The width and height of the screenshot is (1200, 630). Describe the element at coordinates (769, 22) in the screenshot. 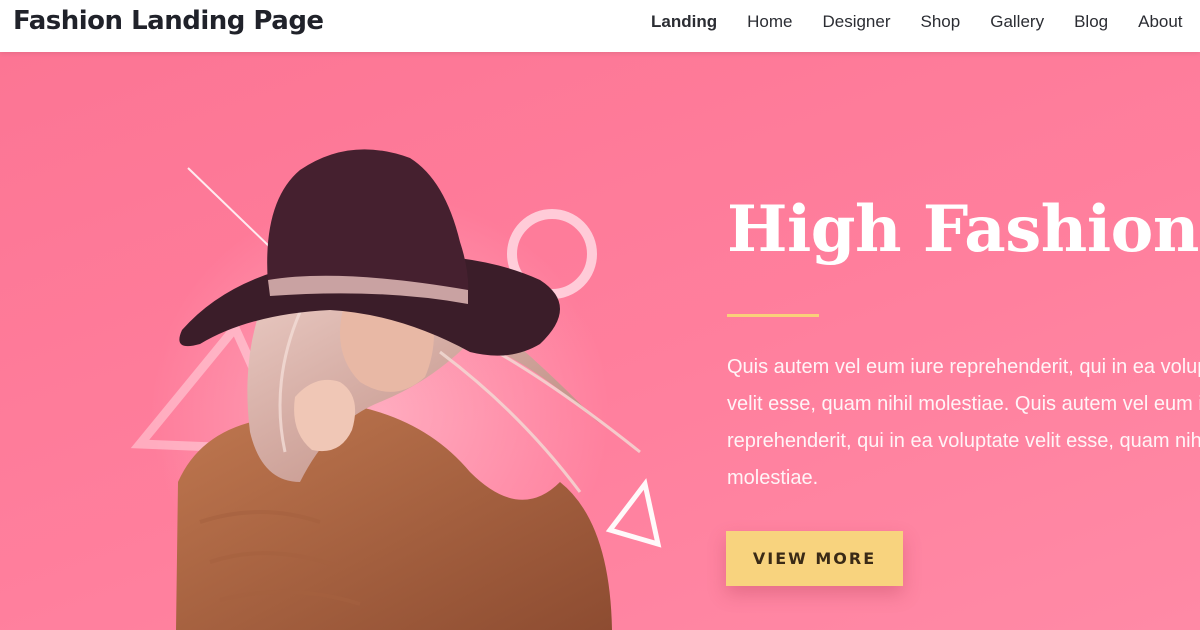

I see `nav-home: Home` at that location.